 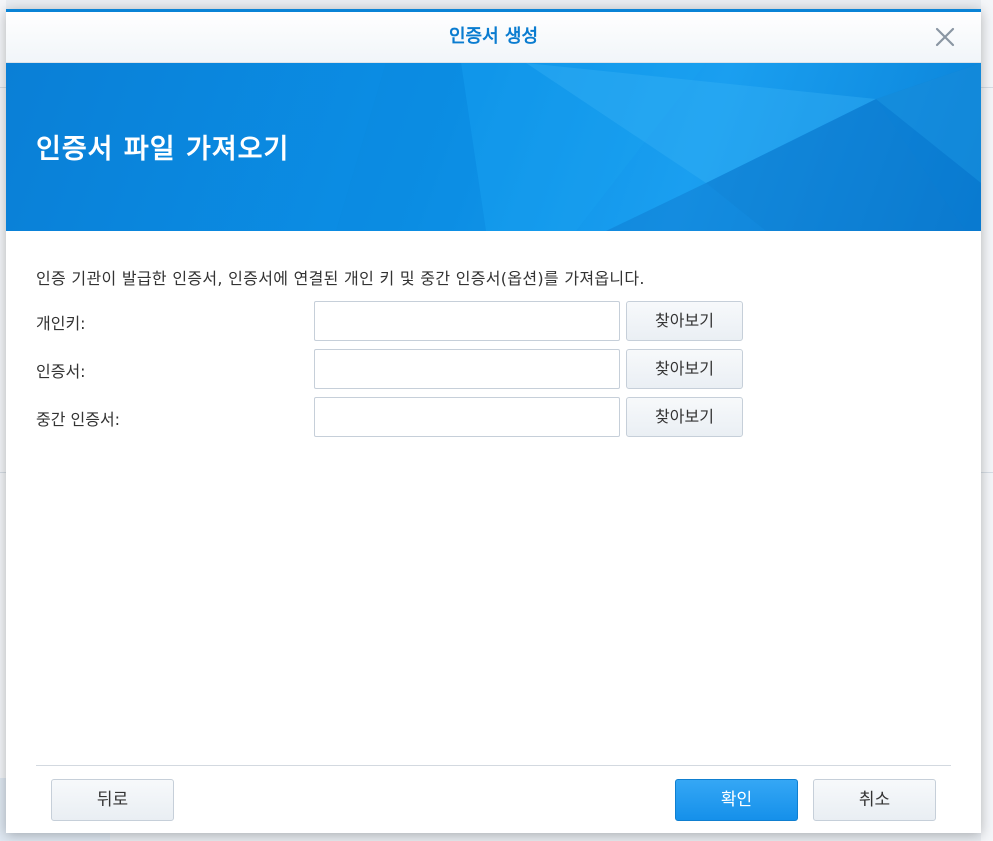 I want to click on private-key-browse-button: 찾아보기, so click(x=684, y=321).